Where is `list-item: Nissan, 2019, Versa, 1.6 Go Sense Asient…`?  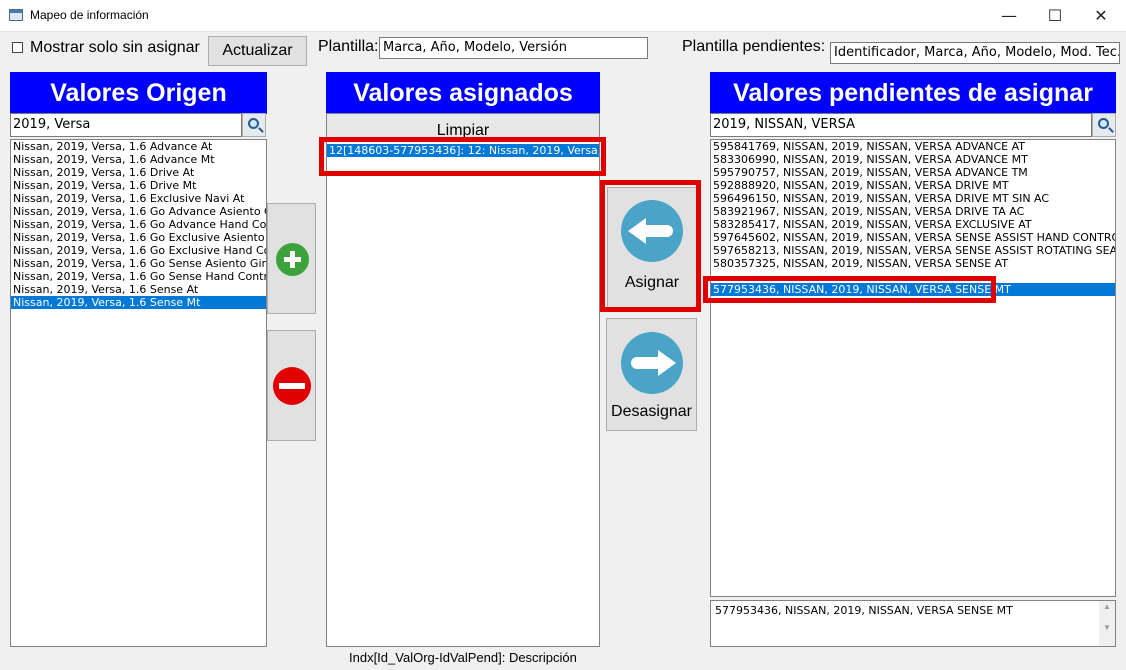 list-item: Nissan, 2019, Versa, 1.6 Go Sense Asient… is located at coordinates (138, 263).